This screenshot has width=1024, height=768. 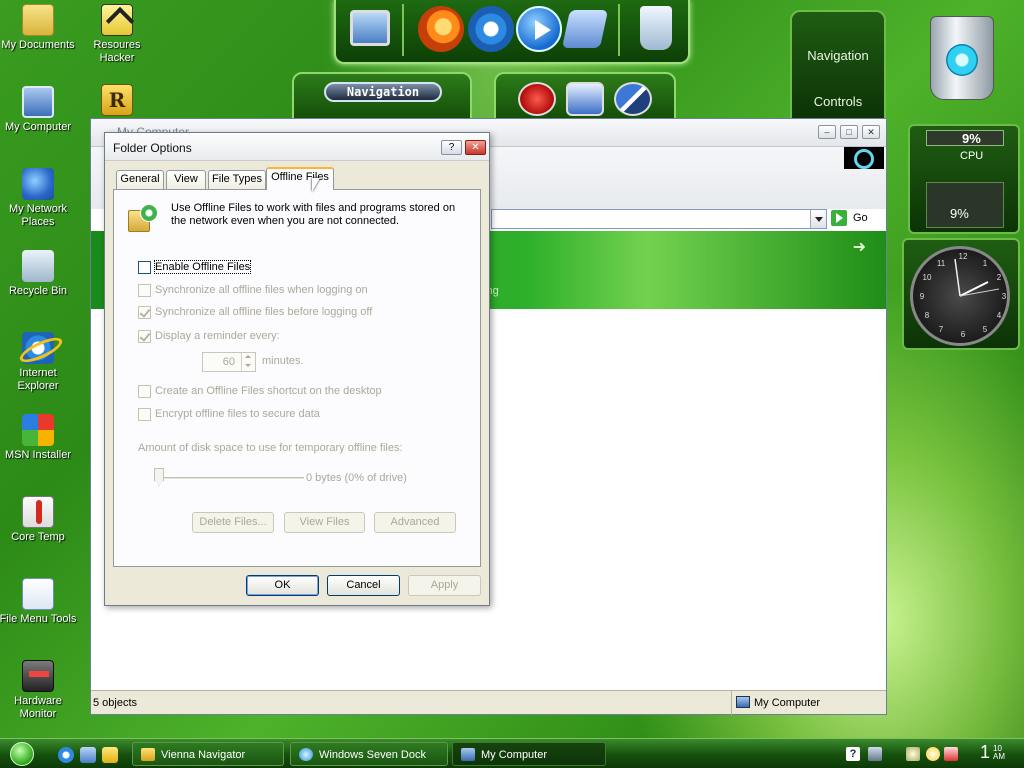 I want to click on sync-icon, so click(x=149, y=213).